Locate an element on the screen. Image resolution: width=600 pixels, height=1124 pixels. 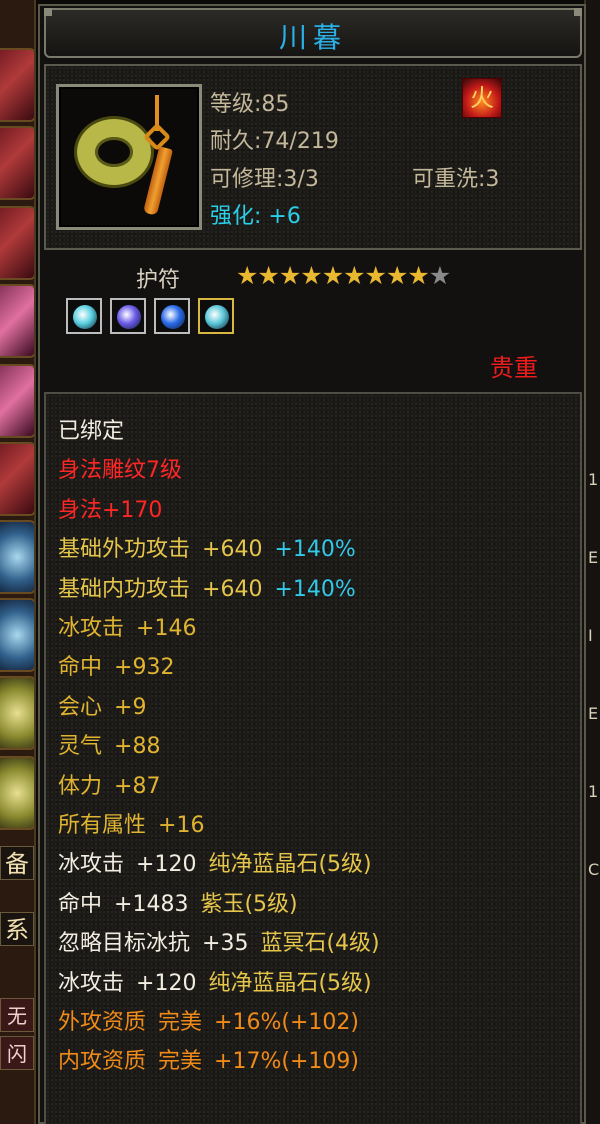
property-line: 身法雕纹7级 is located at coordinates (120, 471).